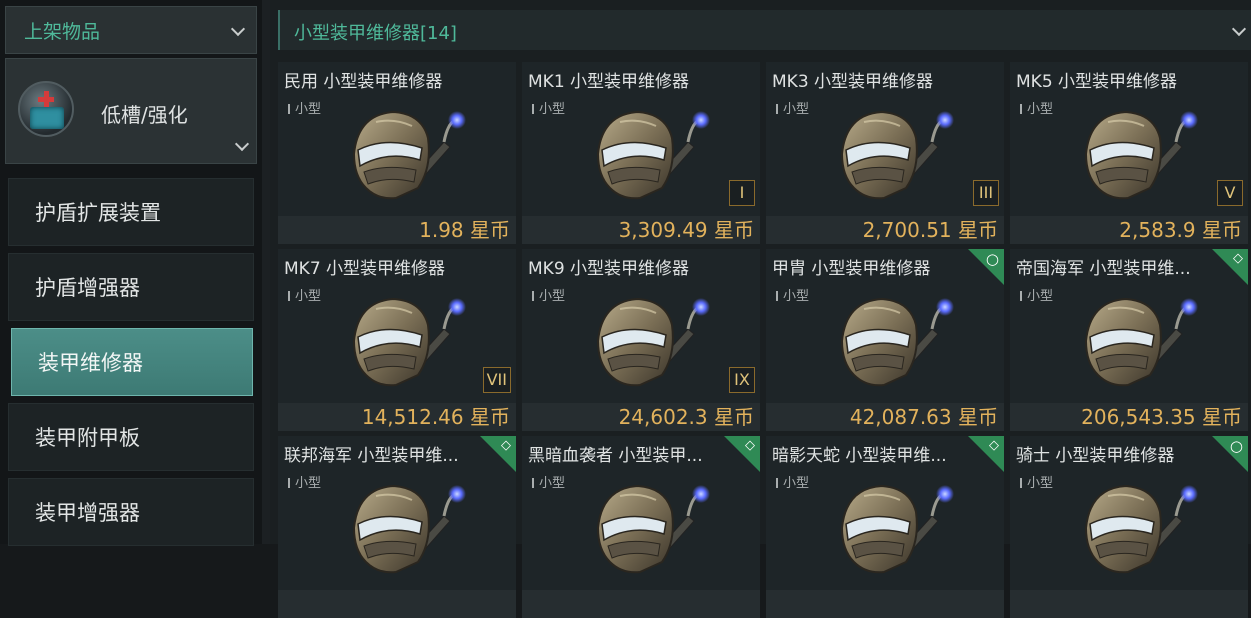  I want to click on item-card: MK9 小型装甲维修器 小型 IX 24,602.3 星币, so click(641, 340).